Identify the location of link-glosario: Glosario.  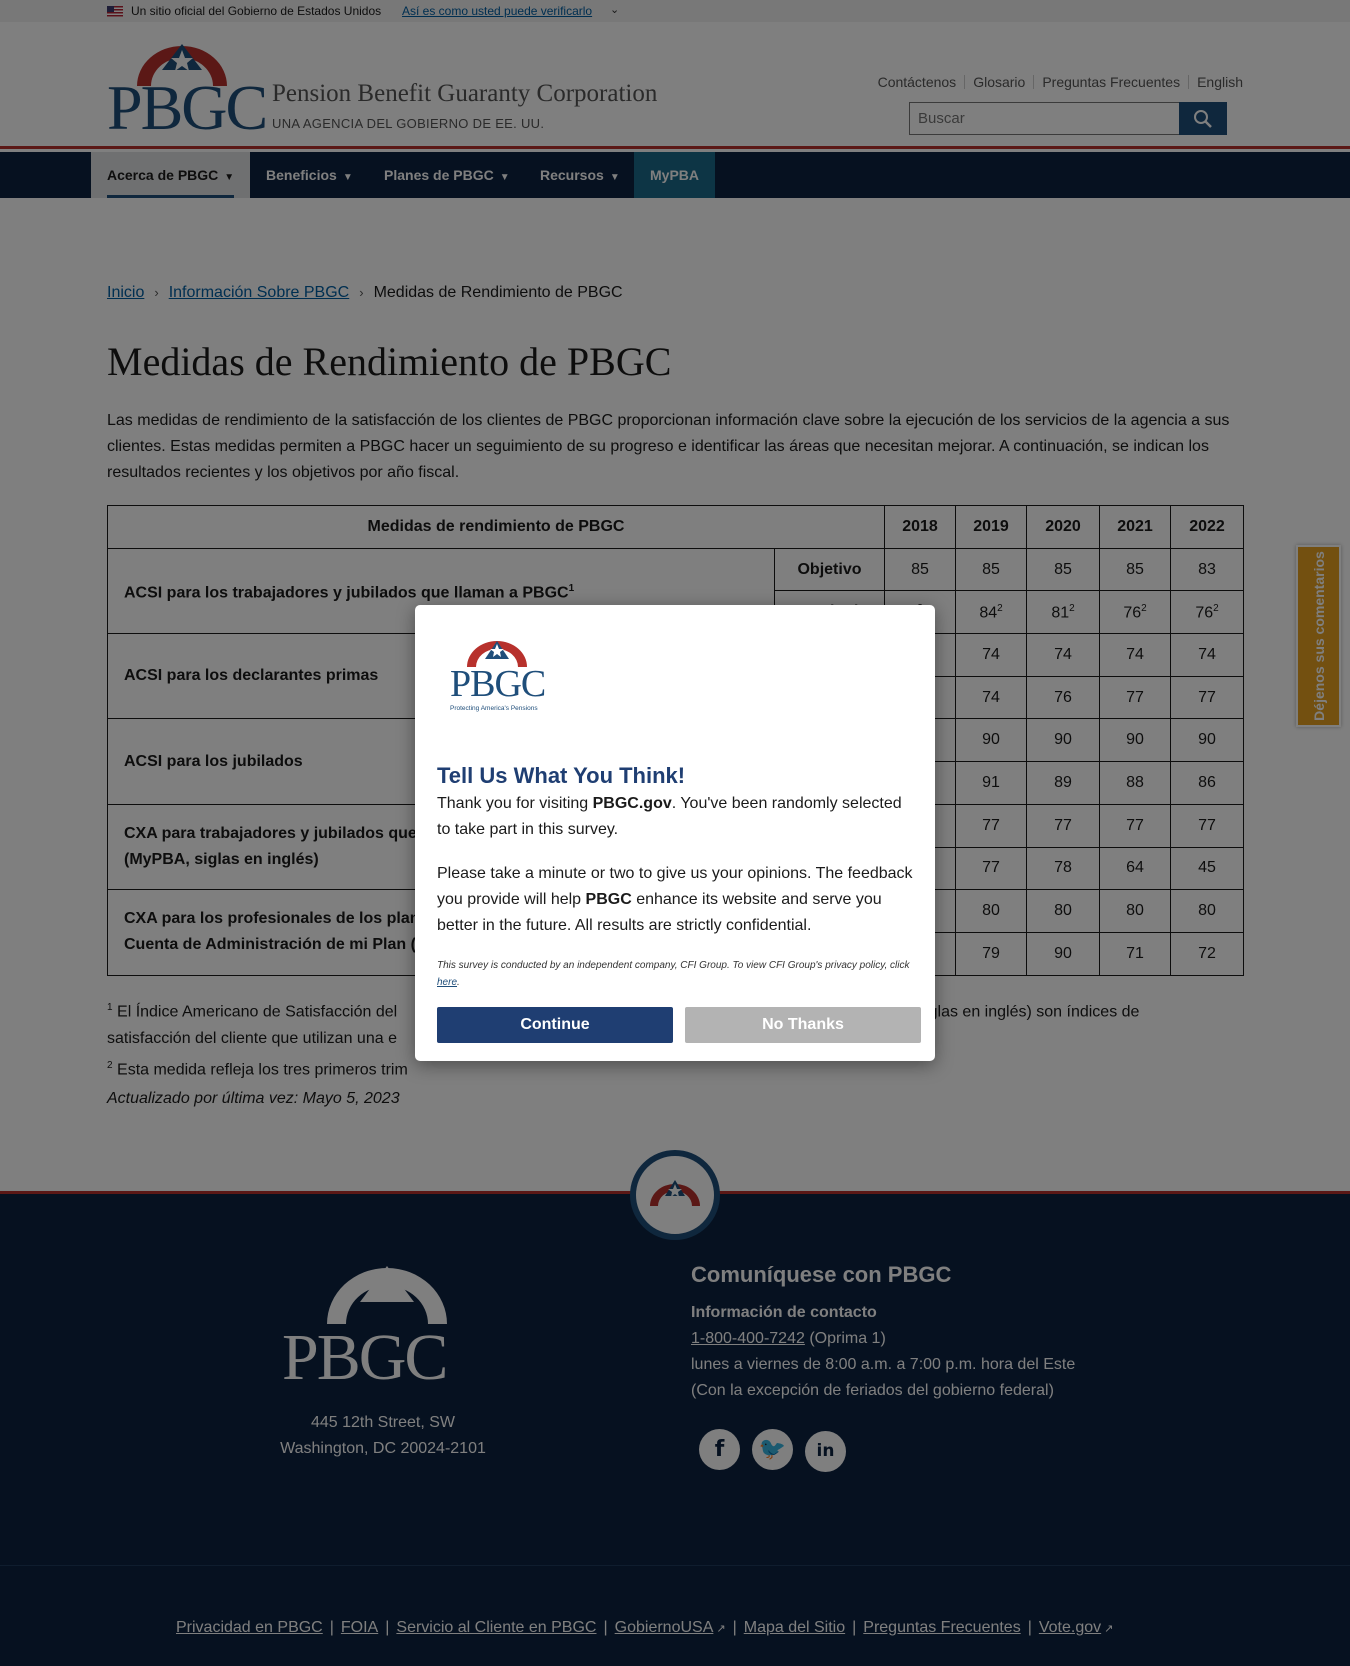
(999, 82).